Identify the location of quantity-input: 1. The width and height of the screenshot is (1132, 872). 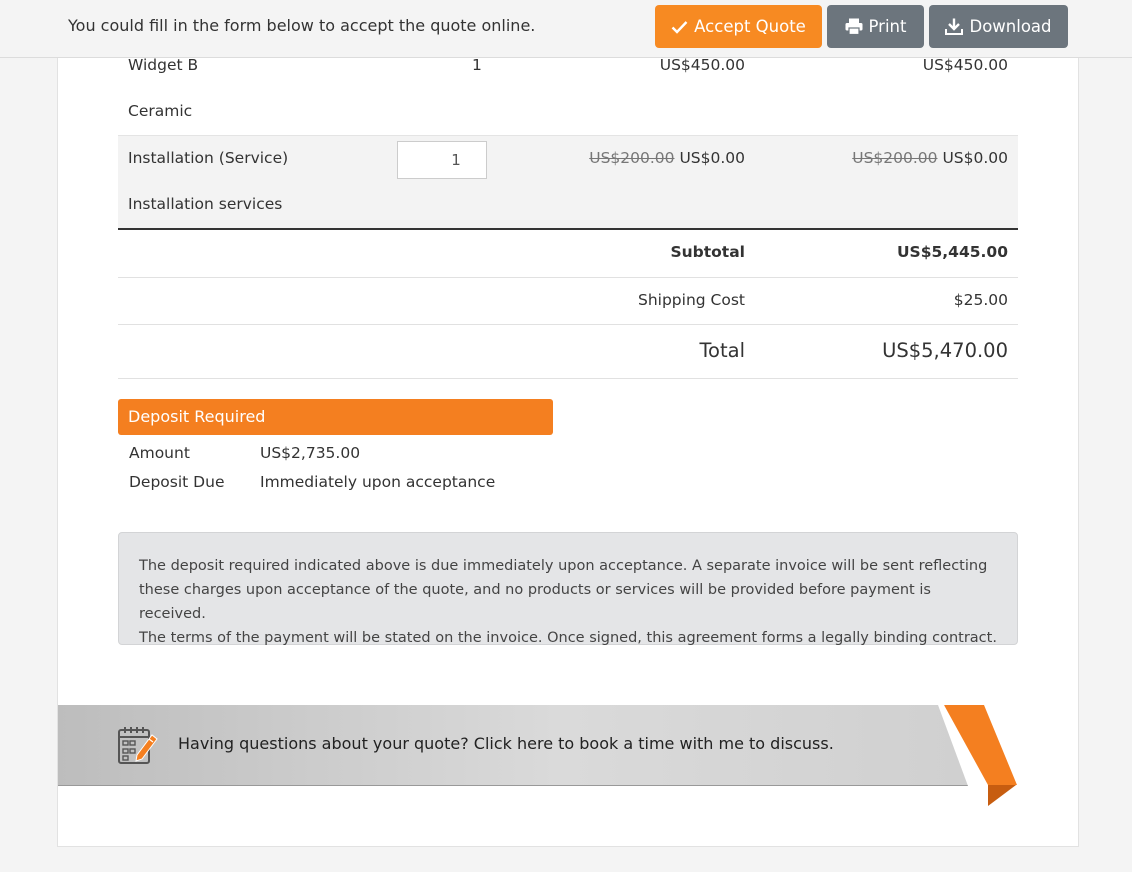
(442, 160).